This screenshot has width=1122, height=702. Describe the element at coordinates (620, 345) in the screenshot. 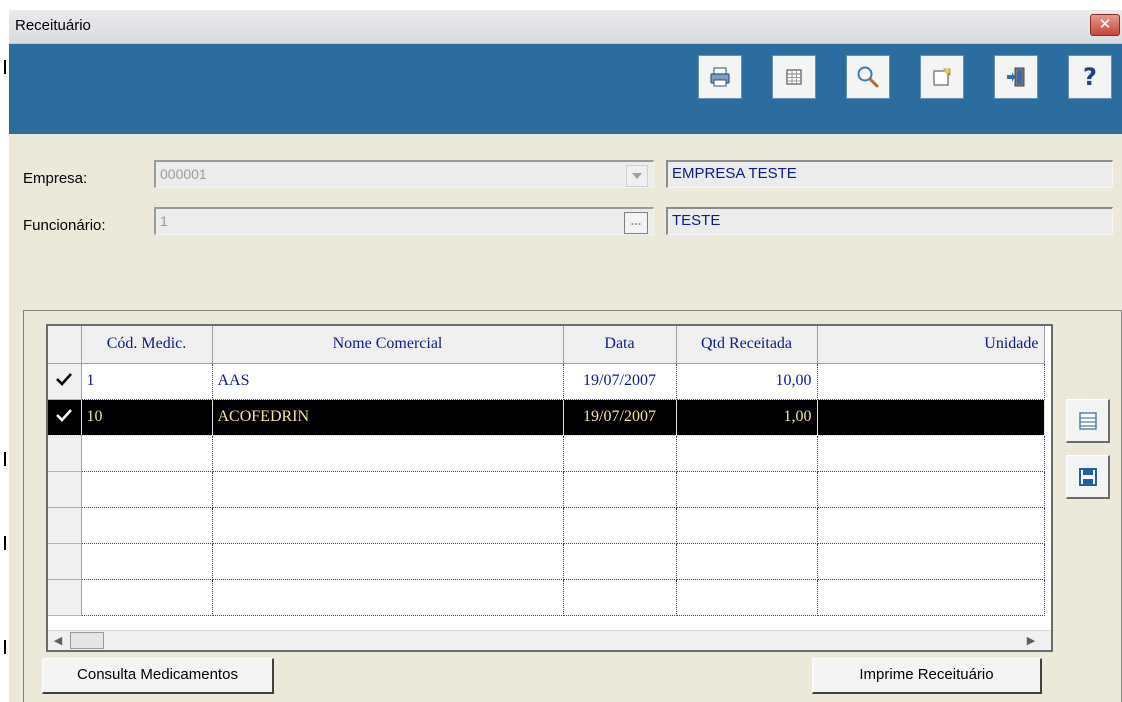

I see `column-header-data: Data` at that location.